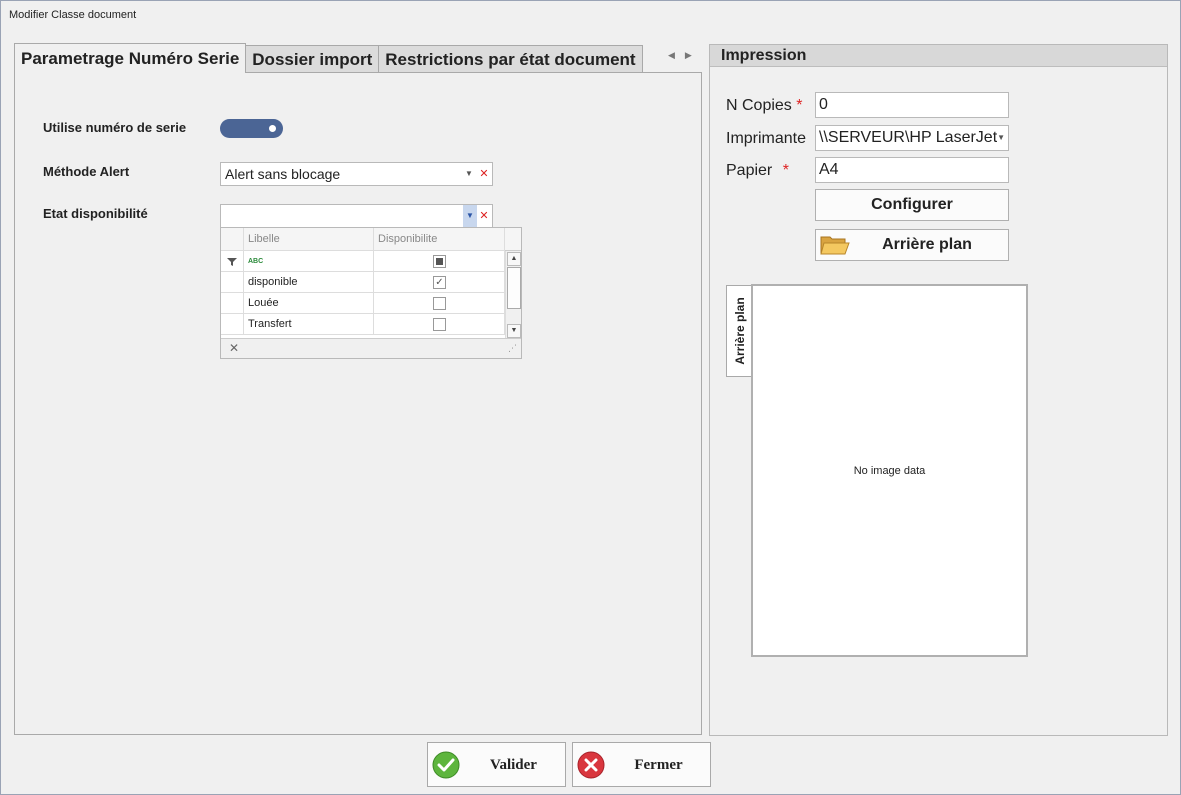 This screenshot has width=1181, height=795. I want to click on preview-tab-label: Arrière plan, so click(739, 331).